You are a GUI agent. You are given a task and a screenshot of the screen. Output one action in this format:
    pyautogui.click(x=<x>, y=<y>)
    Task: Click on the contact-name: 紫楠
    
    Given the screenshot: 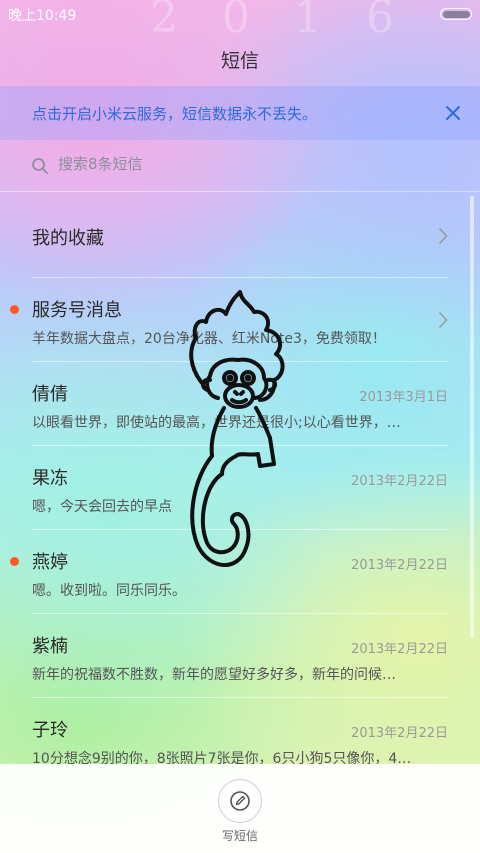 What is the action you would take?
    pyautogui.click(x=50, y=646)
    